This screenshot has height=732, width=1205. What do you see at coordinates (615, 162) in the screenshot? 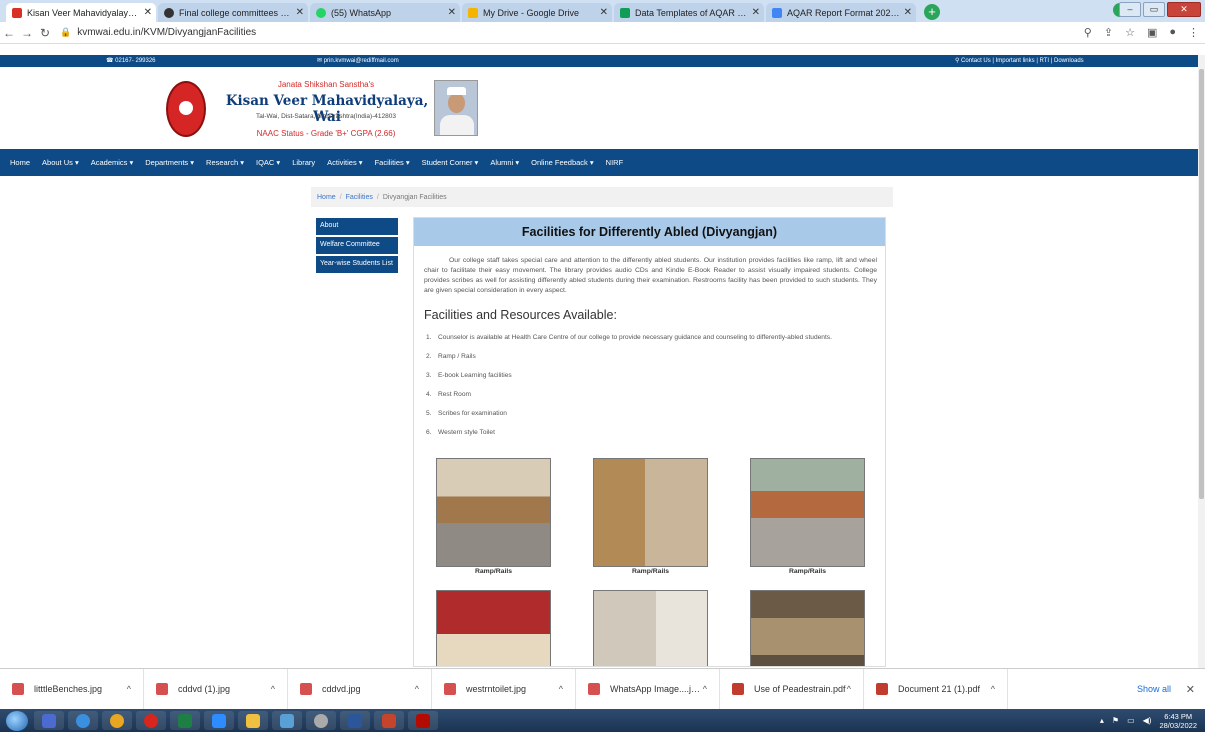
I see `nav-nirf: NIRF` at bounding box center [615, 162].